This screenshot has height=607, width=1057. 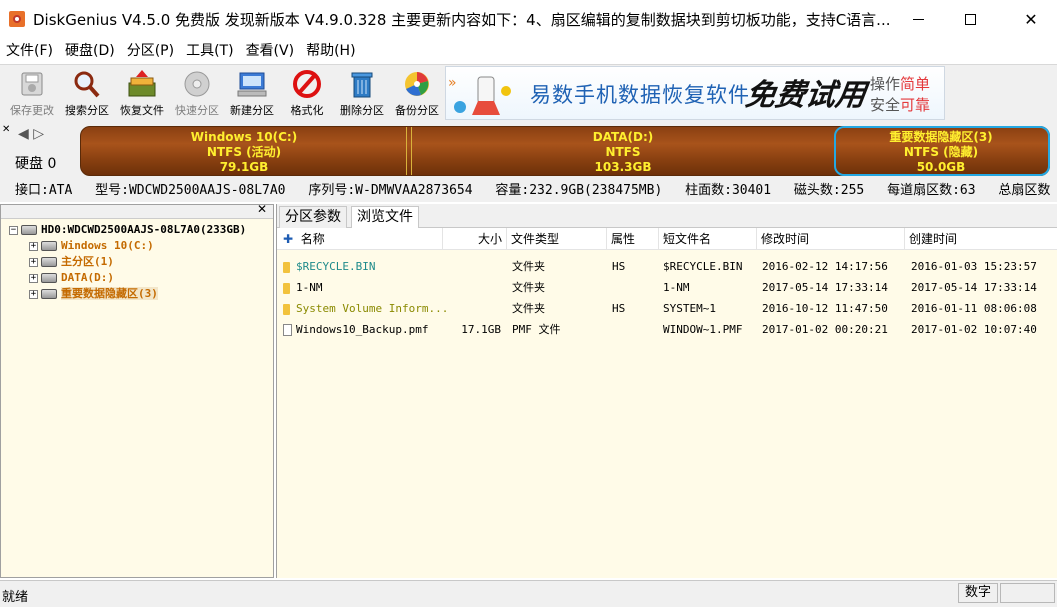 I want to click on info-capacity: 容量:232.9GB(238475MB), so click(x=579, y=190).